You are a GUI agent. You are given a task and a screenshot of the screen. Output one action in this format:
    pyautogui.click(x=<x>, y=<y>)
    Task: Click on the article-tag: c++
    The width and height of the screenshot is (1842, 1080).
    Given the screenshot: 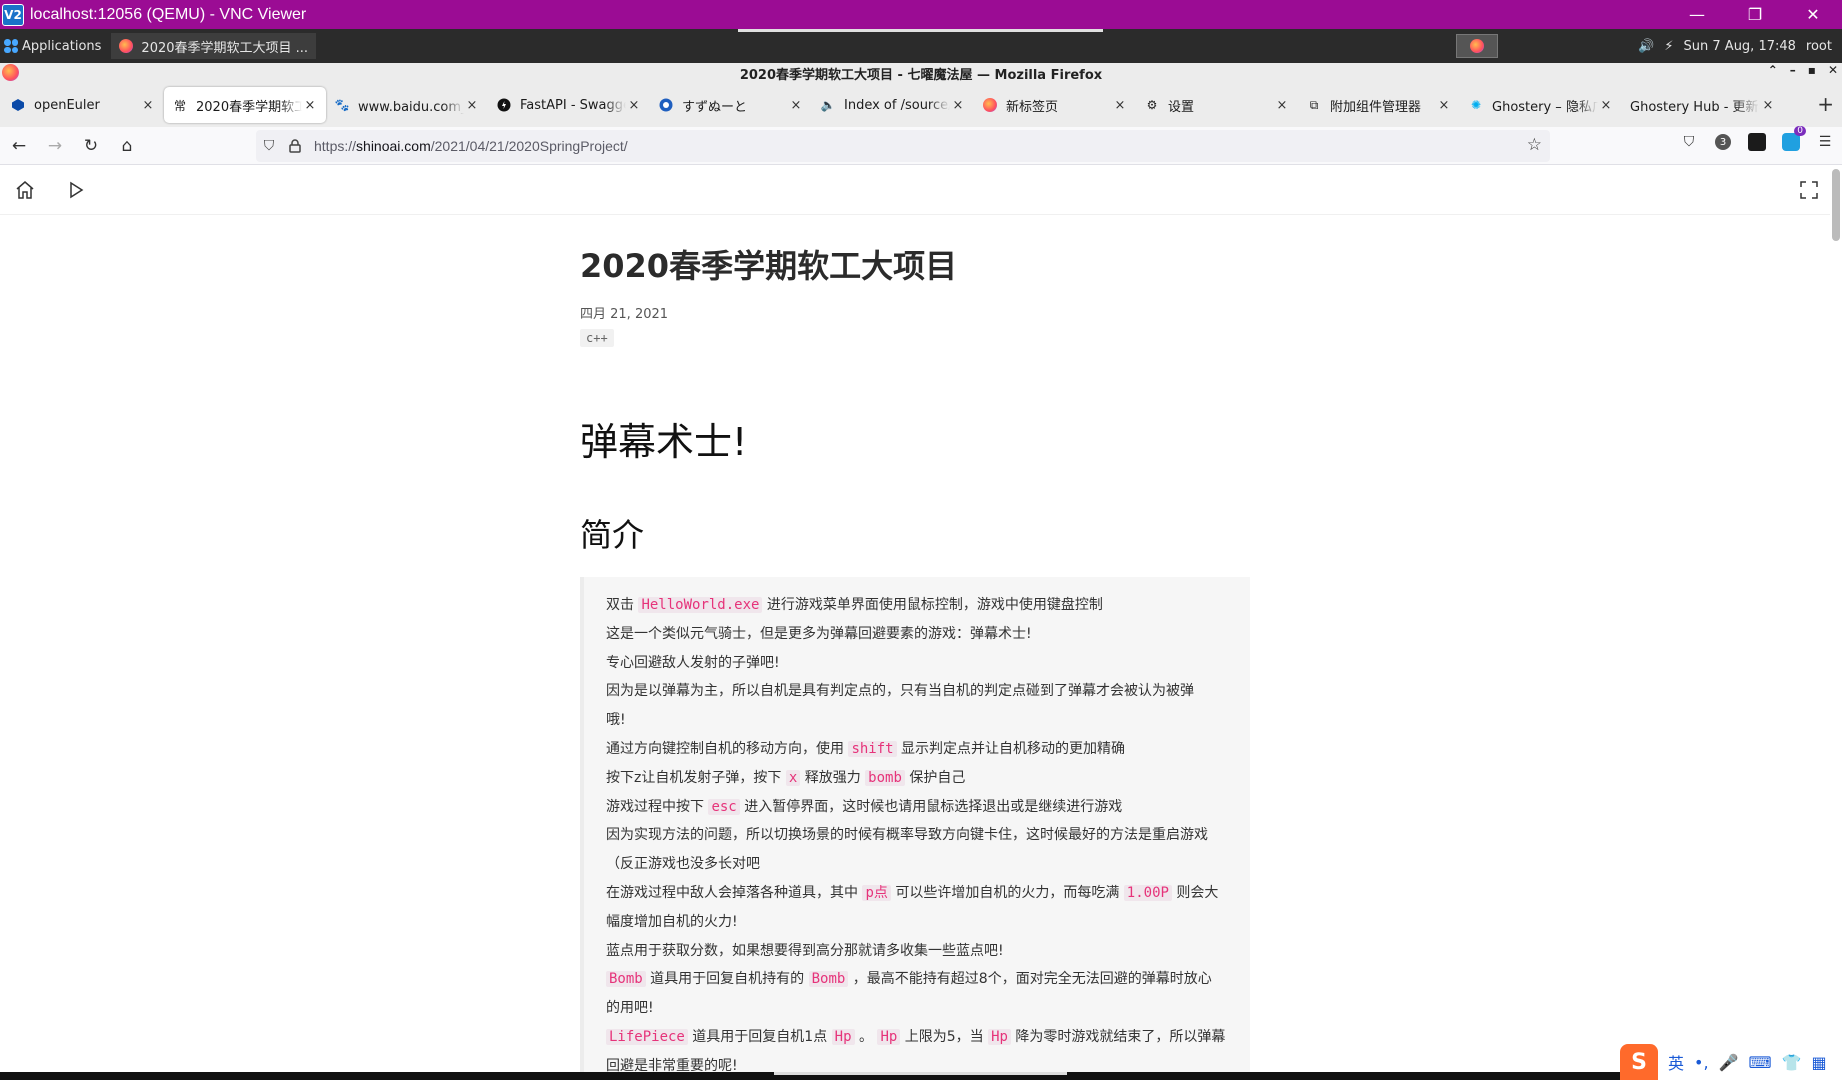 What is the action you would take?
    pyautogui.click(x=597, y=338)
    